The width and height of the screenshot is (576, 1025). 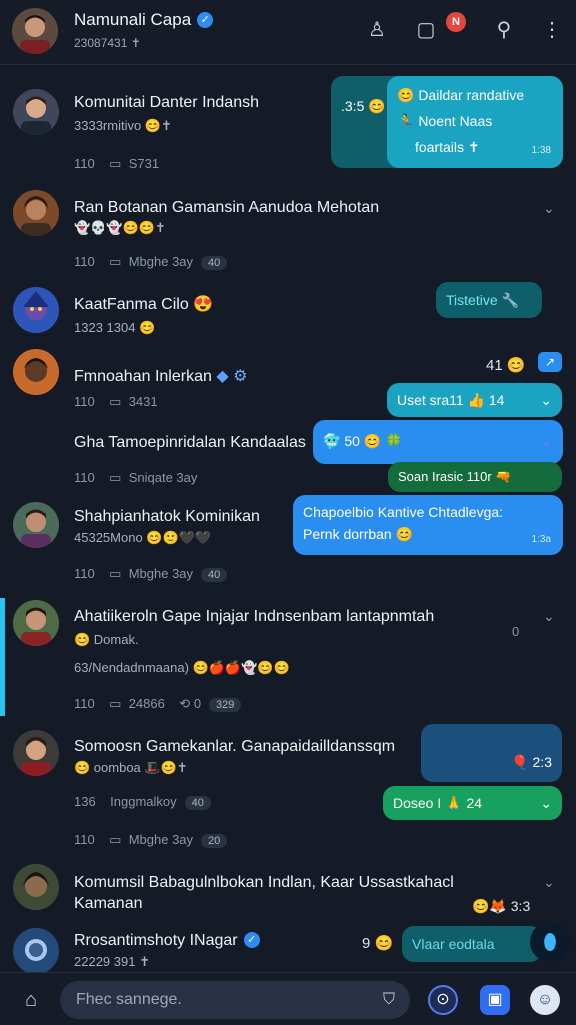 What do you see at coordinates (501, 906) in the screenshot?
I see `reaction-count: 😊🦊 3:3` at bounding box center [501, 906].